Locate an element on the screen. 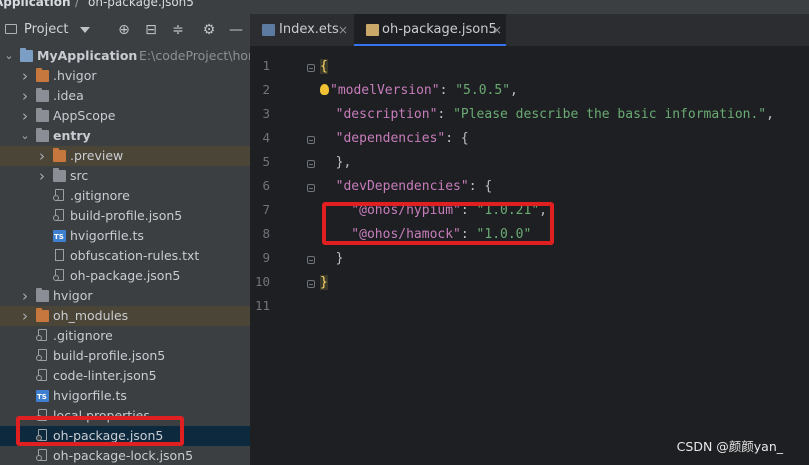 The height and width of the screenshot is (465, 809). tab-oh-package-json5: oh-package.json5 × is located at coordinates (430, 30).